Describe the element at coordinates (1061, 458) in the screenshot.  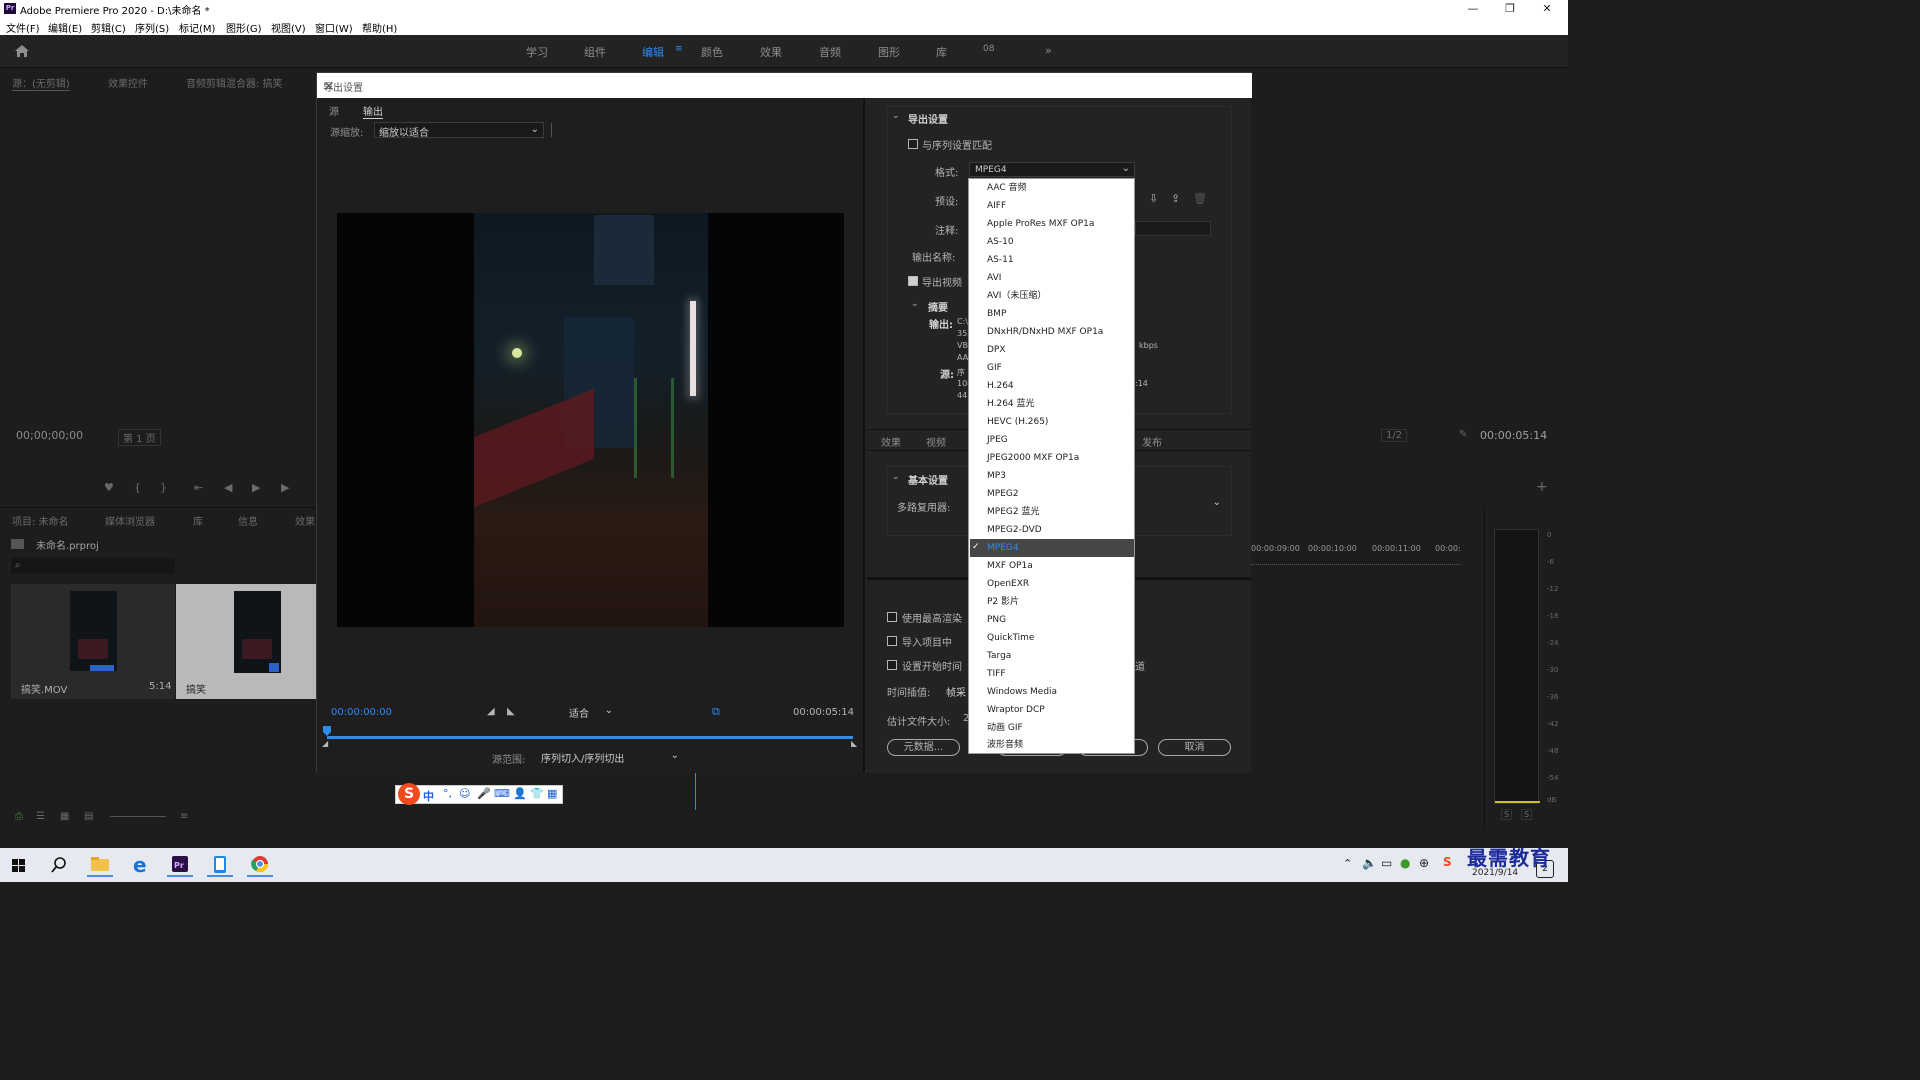
I see `format-option: JPEG2000 MXF OP1a` at that location.